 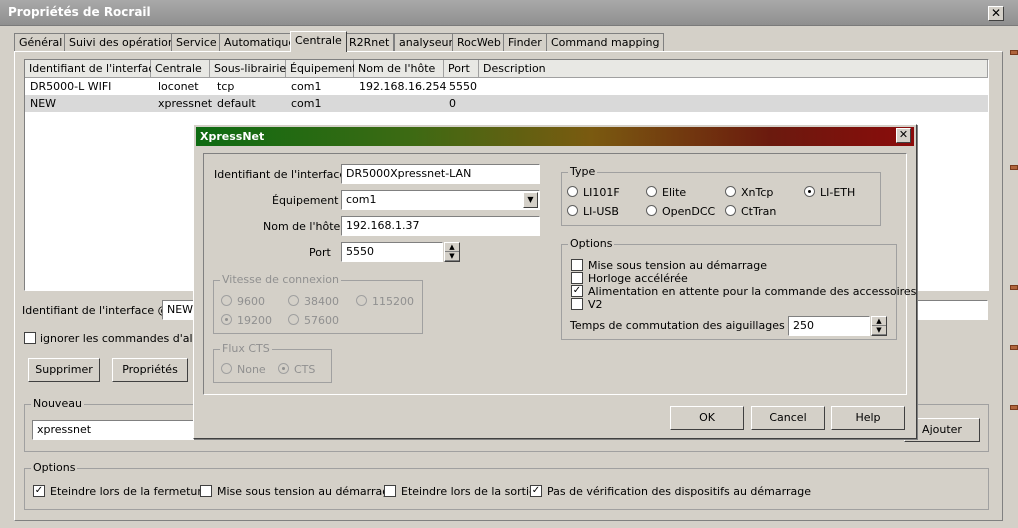 I want to click on dlg-port-label: Port, so click(x=320, y=252).